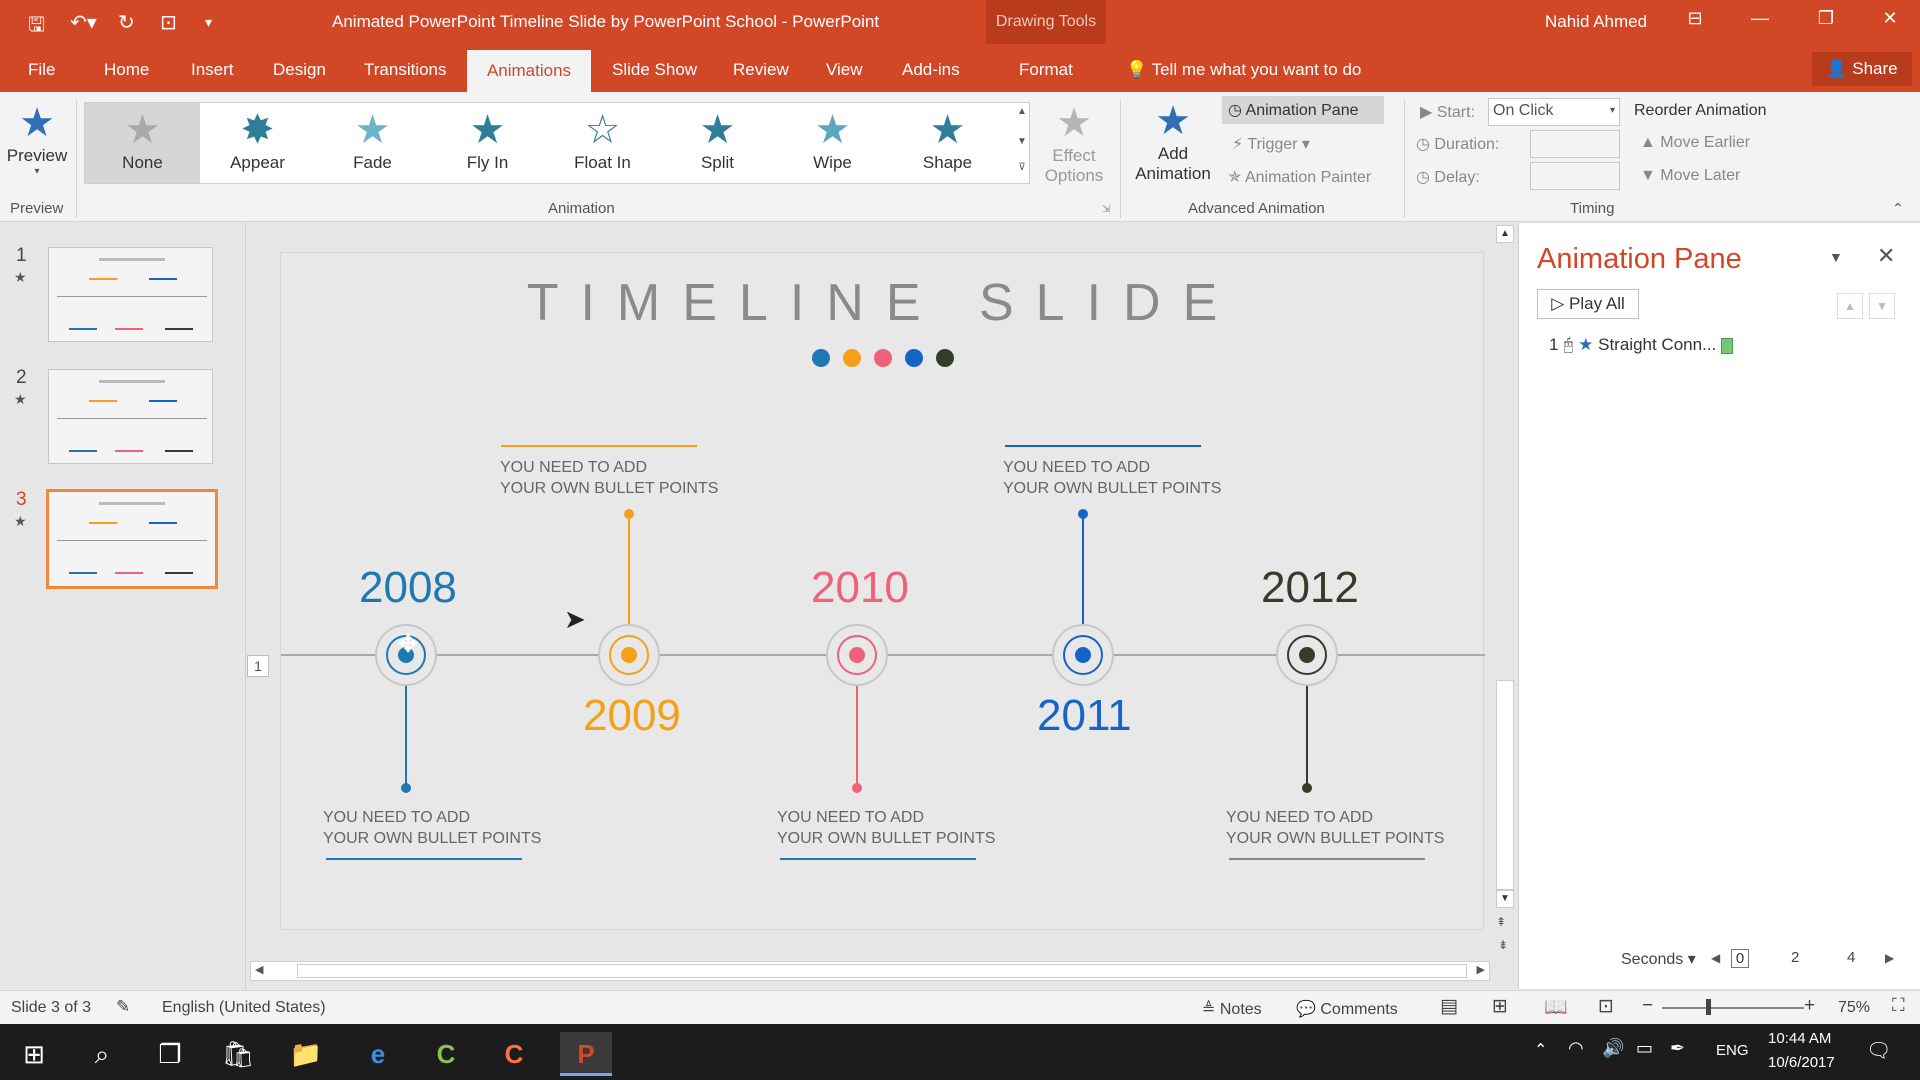 Image resolution: width=1920 pixels, height=1080 pixels. Describe the element at coordinates (629, 655) in the screenshot. I see `node-2009` at that location.